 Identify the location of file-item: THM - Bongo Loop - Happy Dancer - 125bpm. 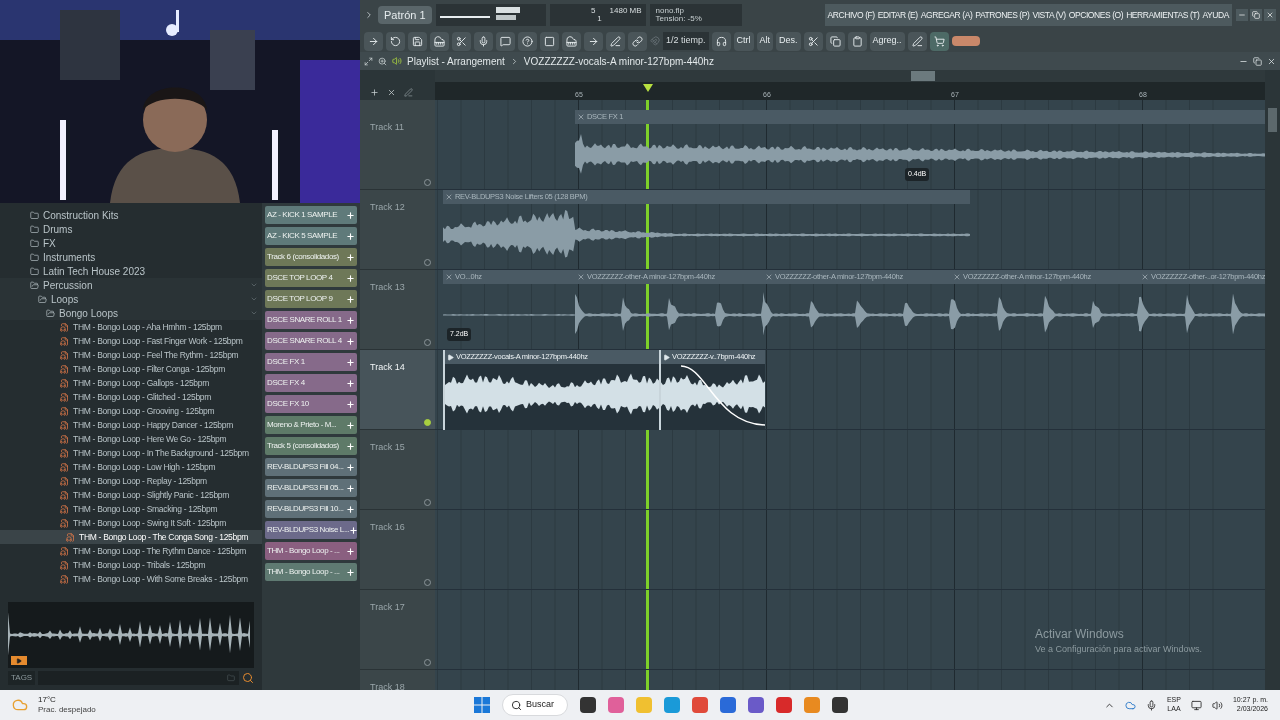
(131, 425).